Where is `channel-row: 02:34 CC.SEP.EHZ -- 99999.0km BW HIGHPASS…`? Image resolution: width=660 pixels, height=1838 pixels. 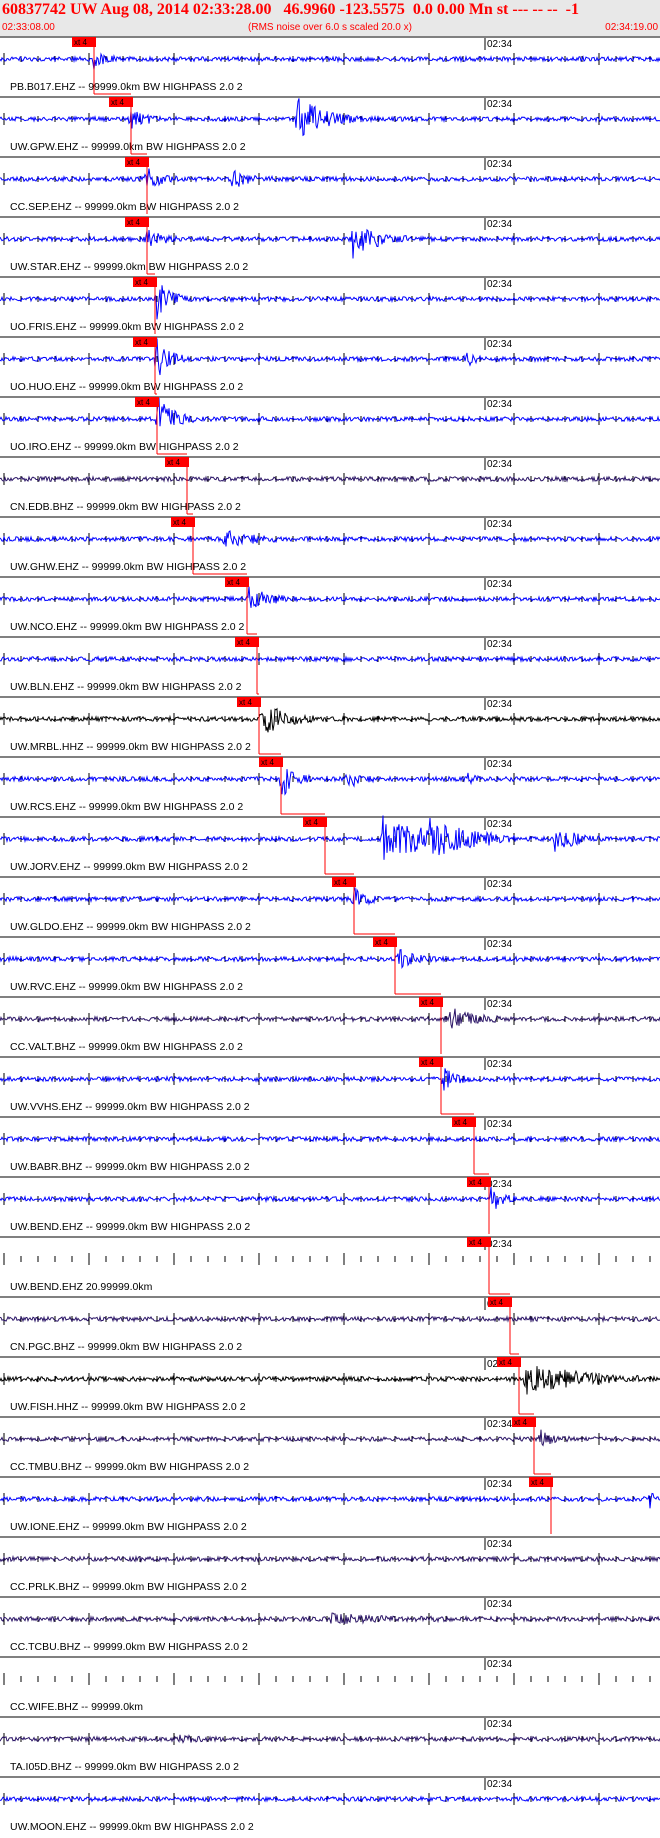 channel-row: 02:34 CC.SEP.EHZ -- 99999.0km BW HIGHPASS… is located at coordinates (330, 184).